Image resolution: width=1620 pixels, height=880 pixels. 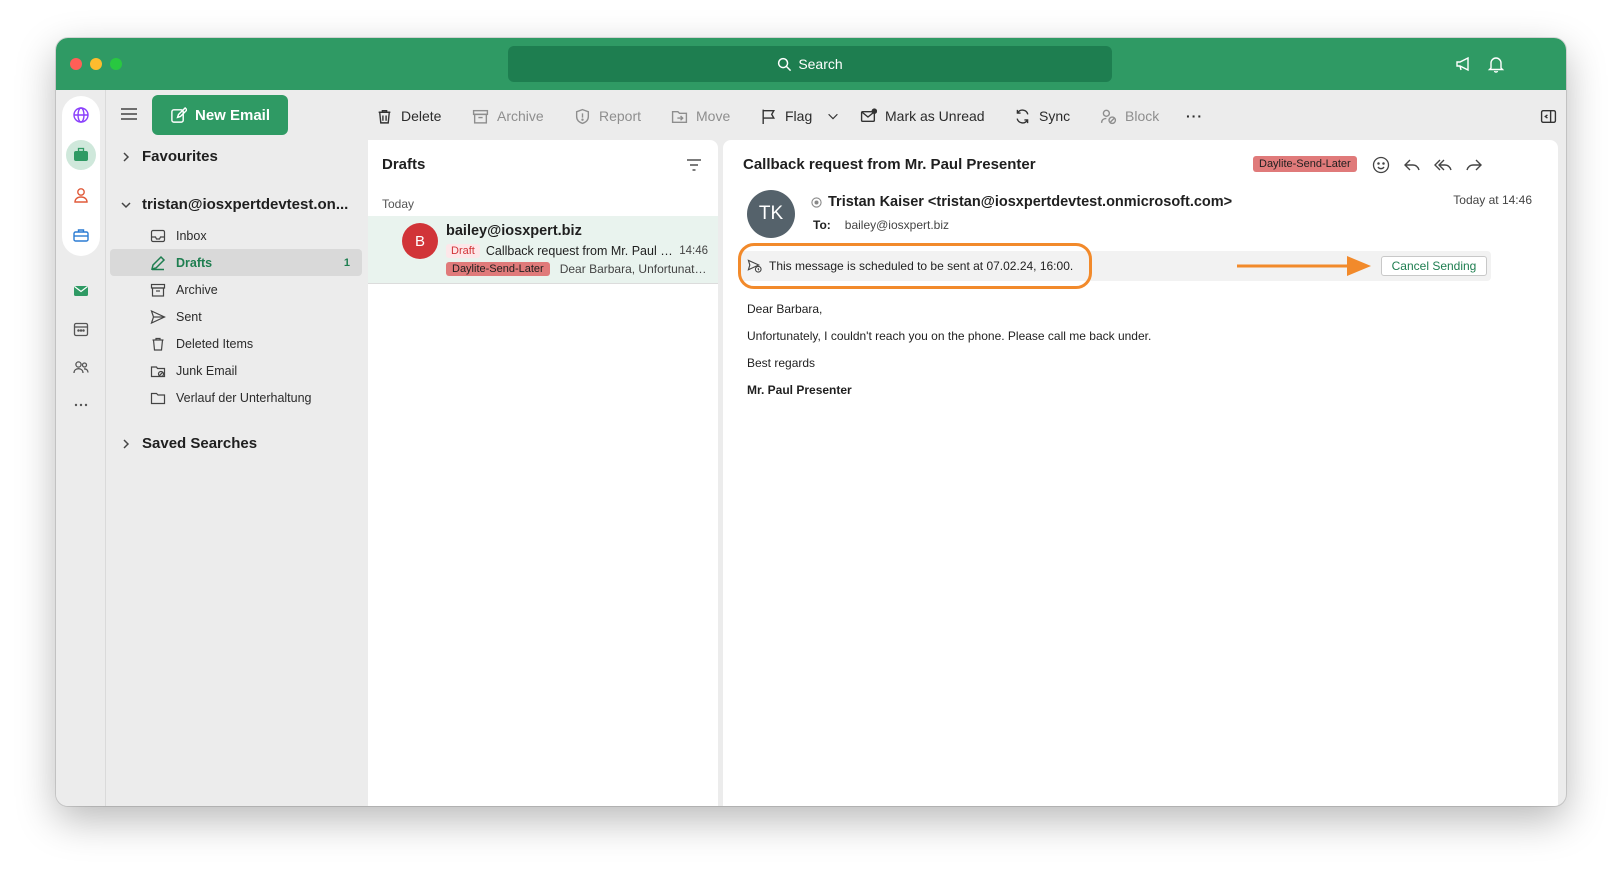 I want to click on shield-icon, so click(x=582, y=116).